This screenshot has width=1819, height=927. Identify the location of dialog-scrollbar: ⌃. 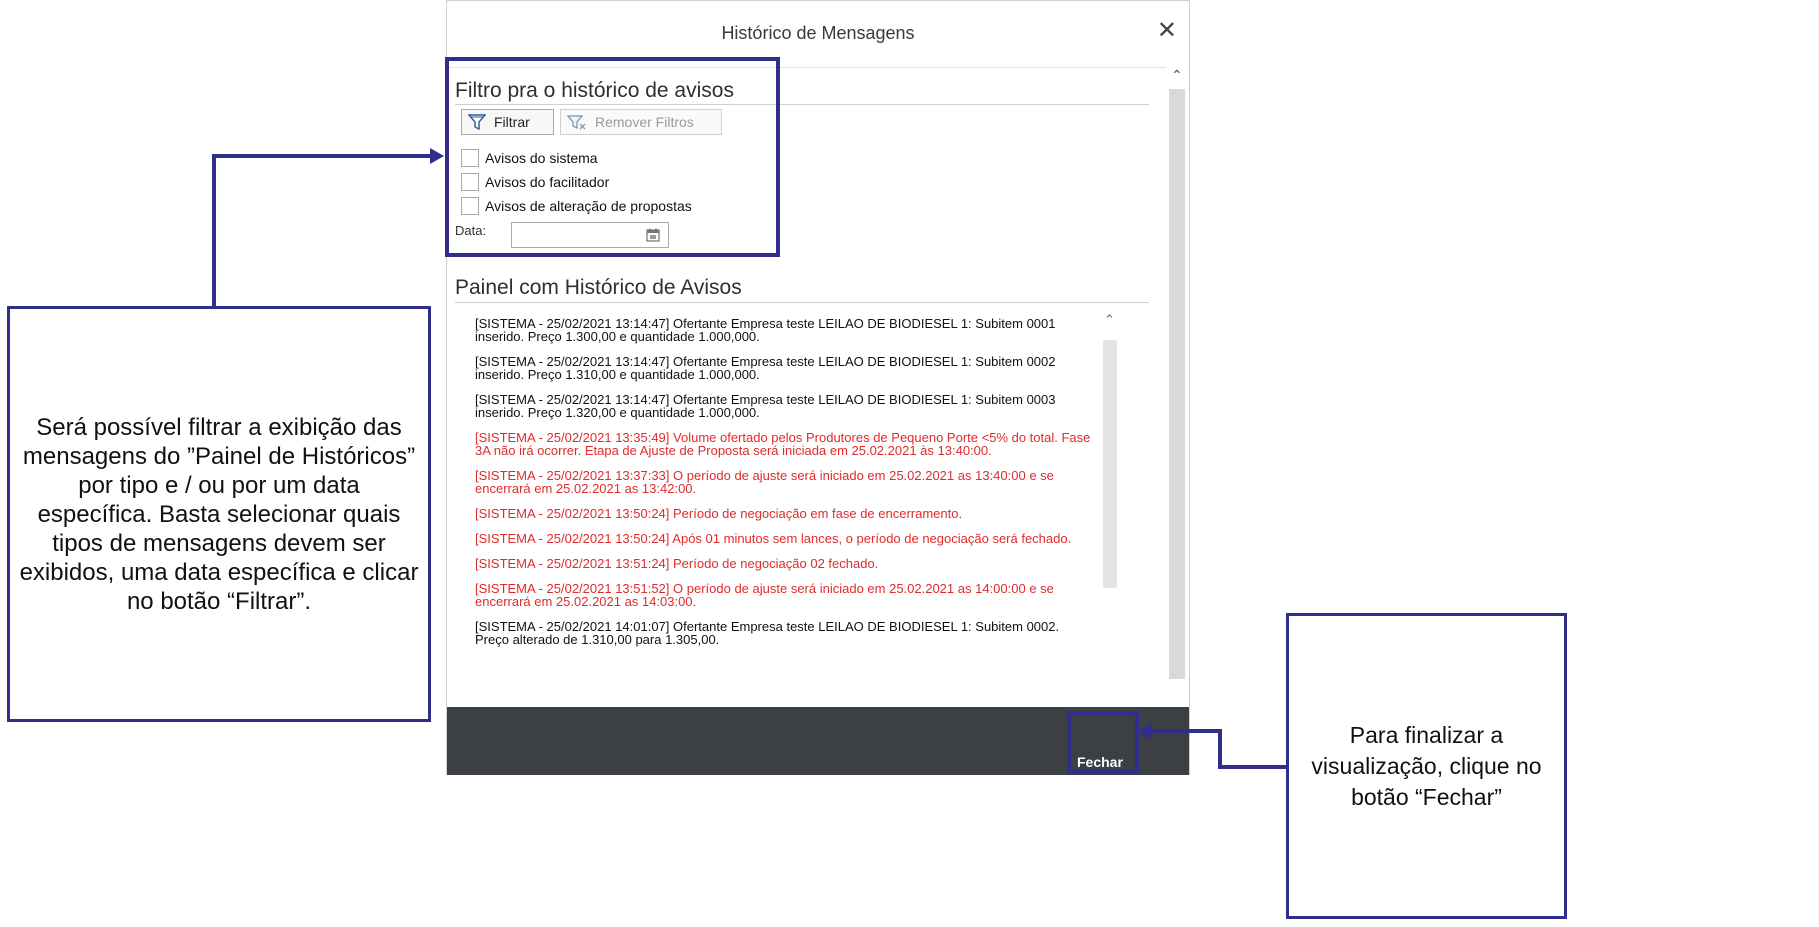
(1177, 387).